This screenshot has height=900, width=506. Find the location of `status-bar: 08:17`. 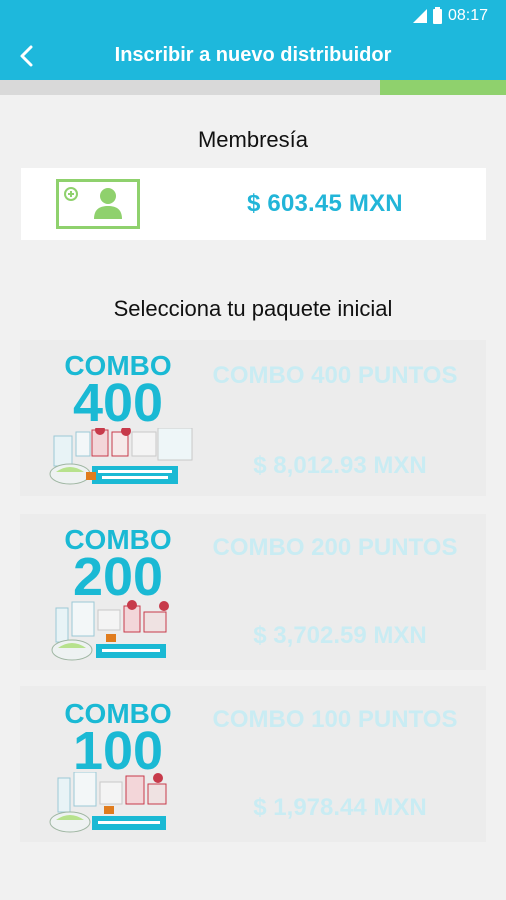

status-bar: 08:17 is located at coordinates (253, 16).